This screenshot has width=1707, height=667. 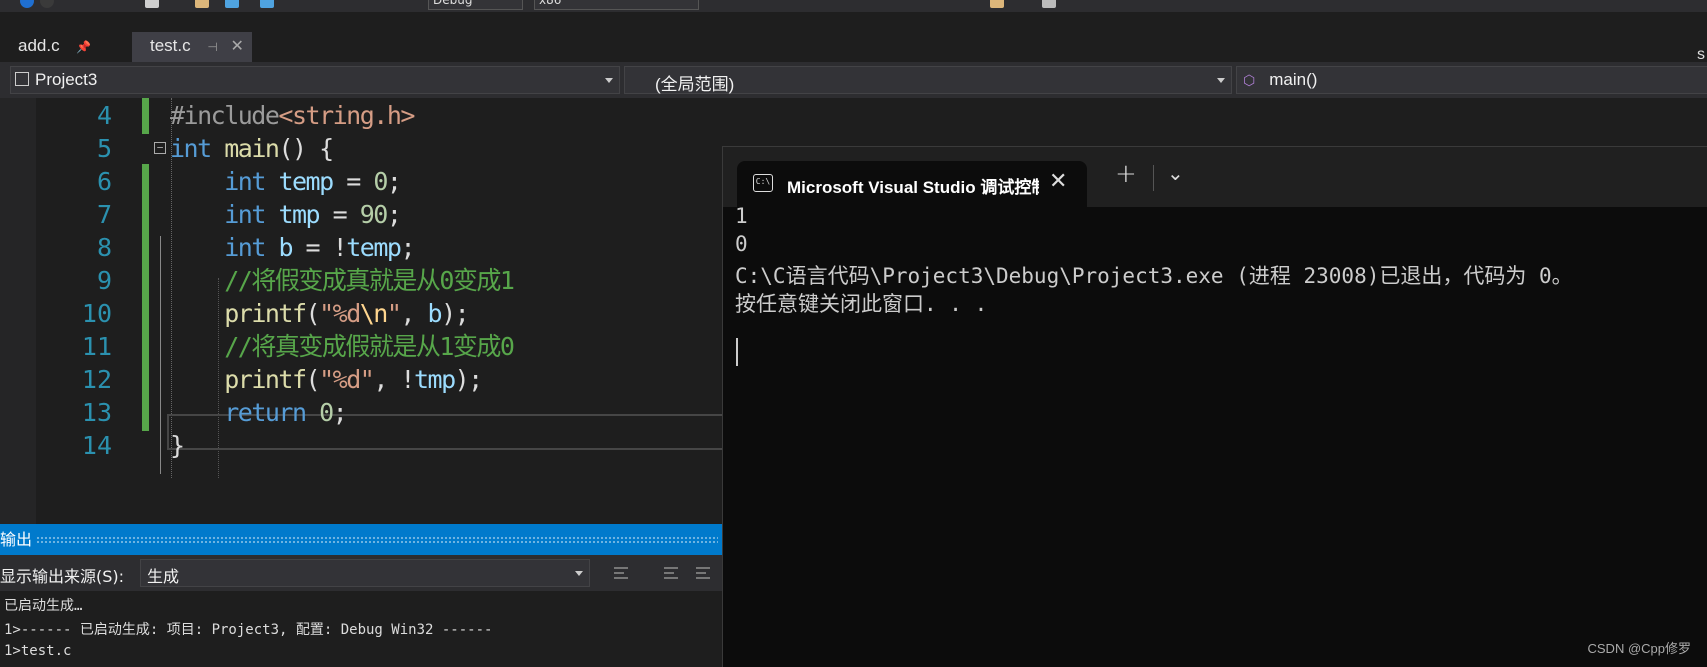 What do you see at coordinates (202, 4) in the screenshot?
I see `open-folder-icon` at bounding box center [202, 4].